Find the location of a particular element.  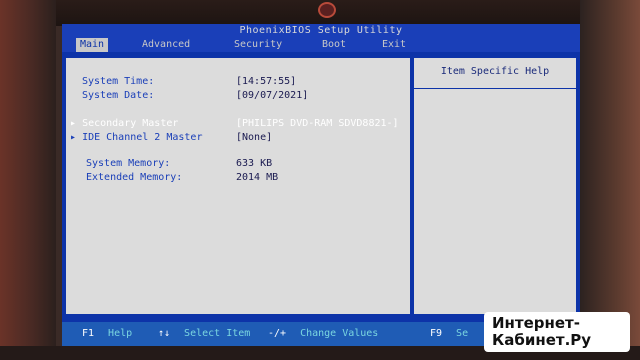

system-date-field: [09/07/2021] is located at coordinates (272, 95).